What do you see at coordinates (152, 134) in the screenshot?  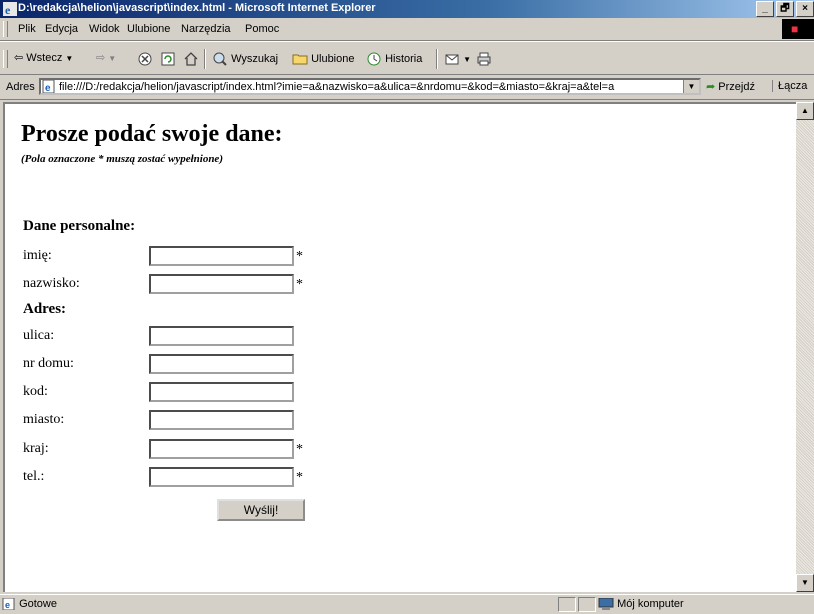 I see `page-heading: Prosze podać swoje dane:` at bounding box center [152, 134].